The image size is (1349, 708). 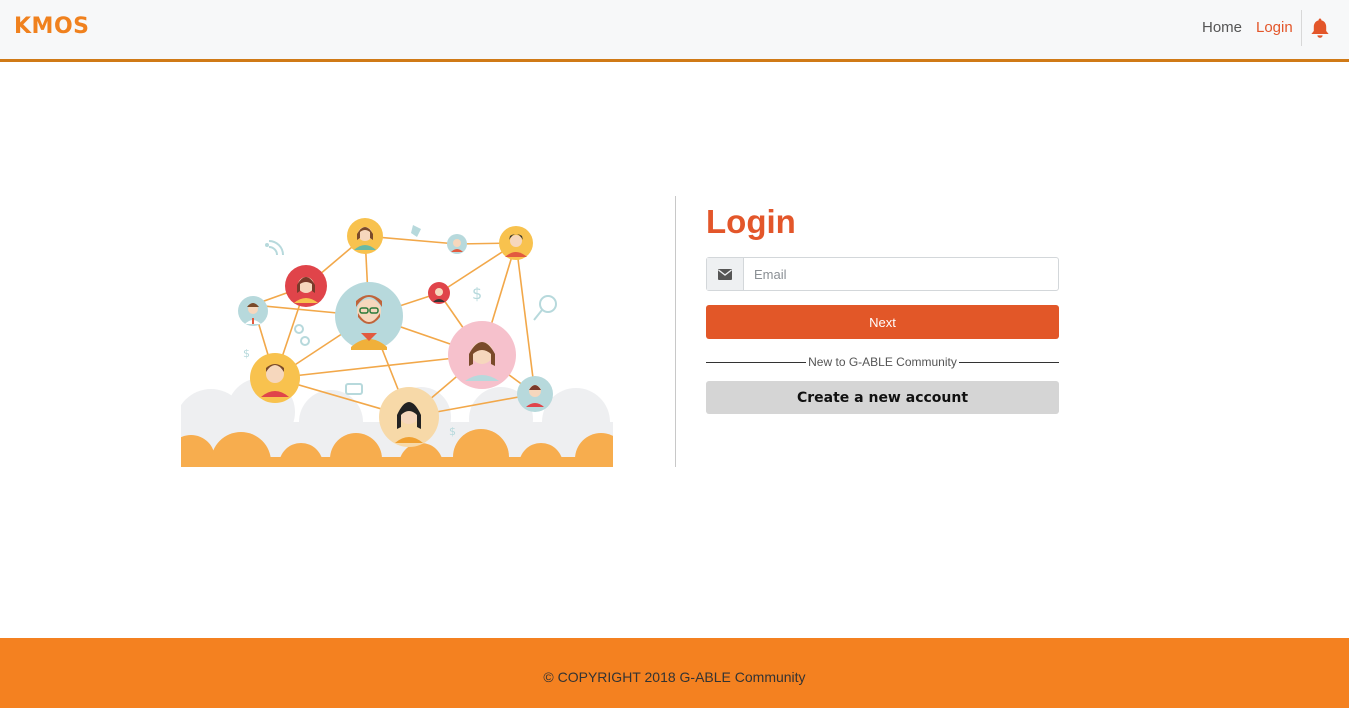 I want to click on community-network-illustration: $ $ $, so click(x=397, y=349).